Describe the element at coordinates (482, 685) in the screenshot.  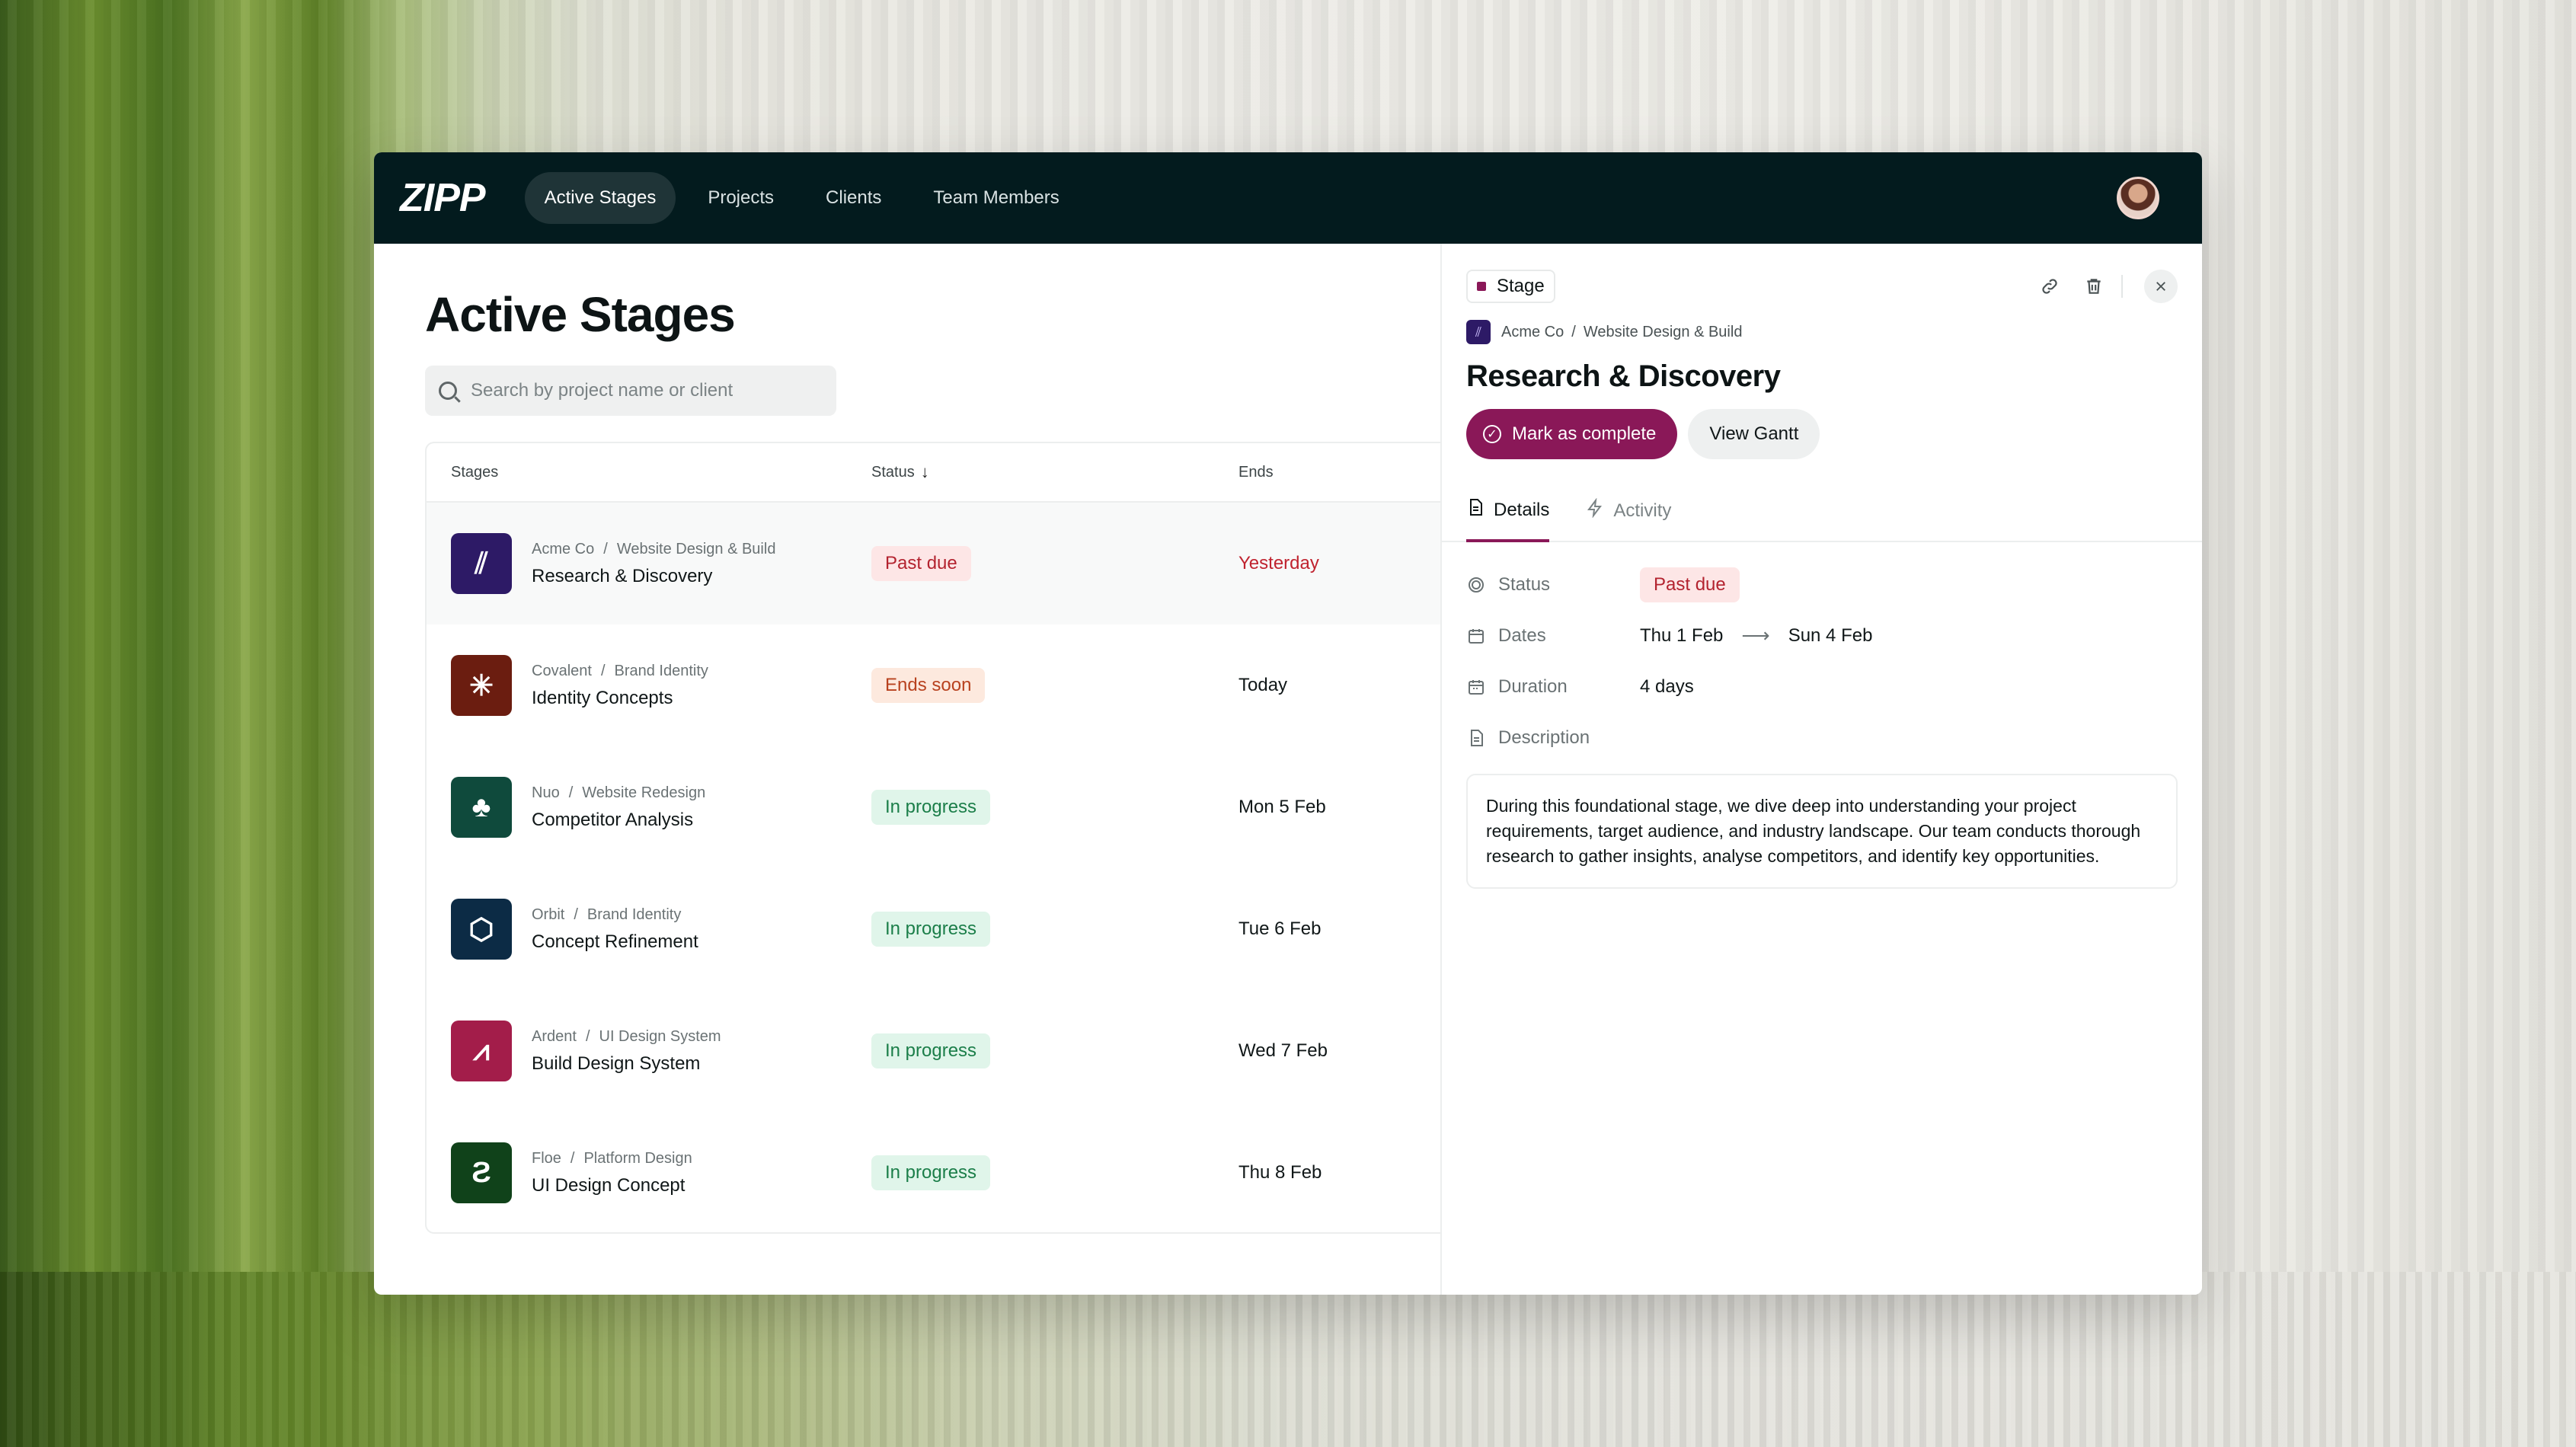
I see `covalent-logo-icon: ✳` at that location.